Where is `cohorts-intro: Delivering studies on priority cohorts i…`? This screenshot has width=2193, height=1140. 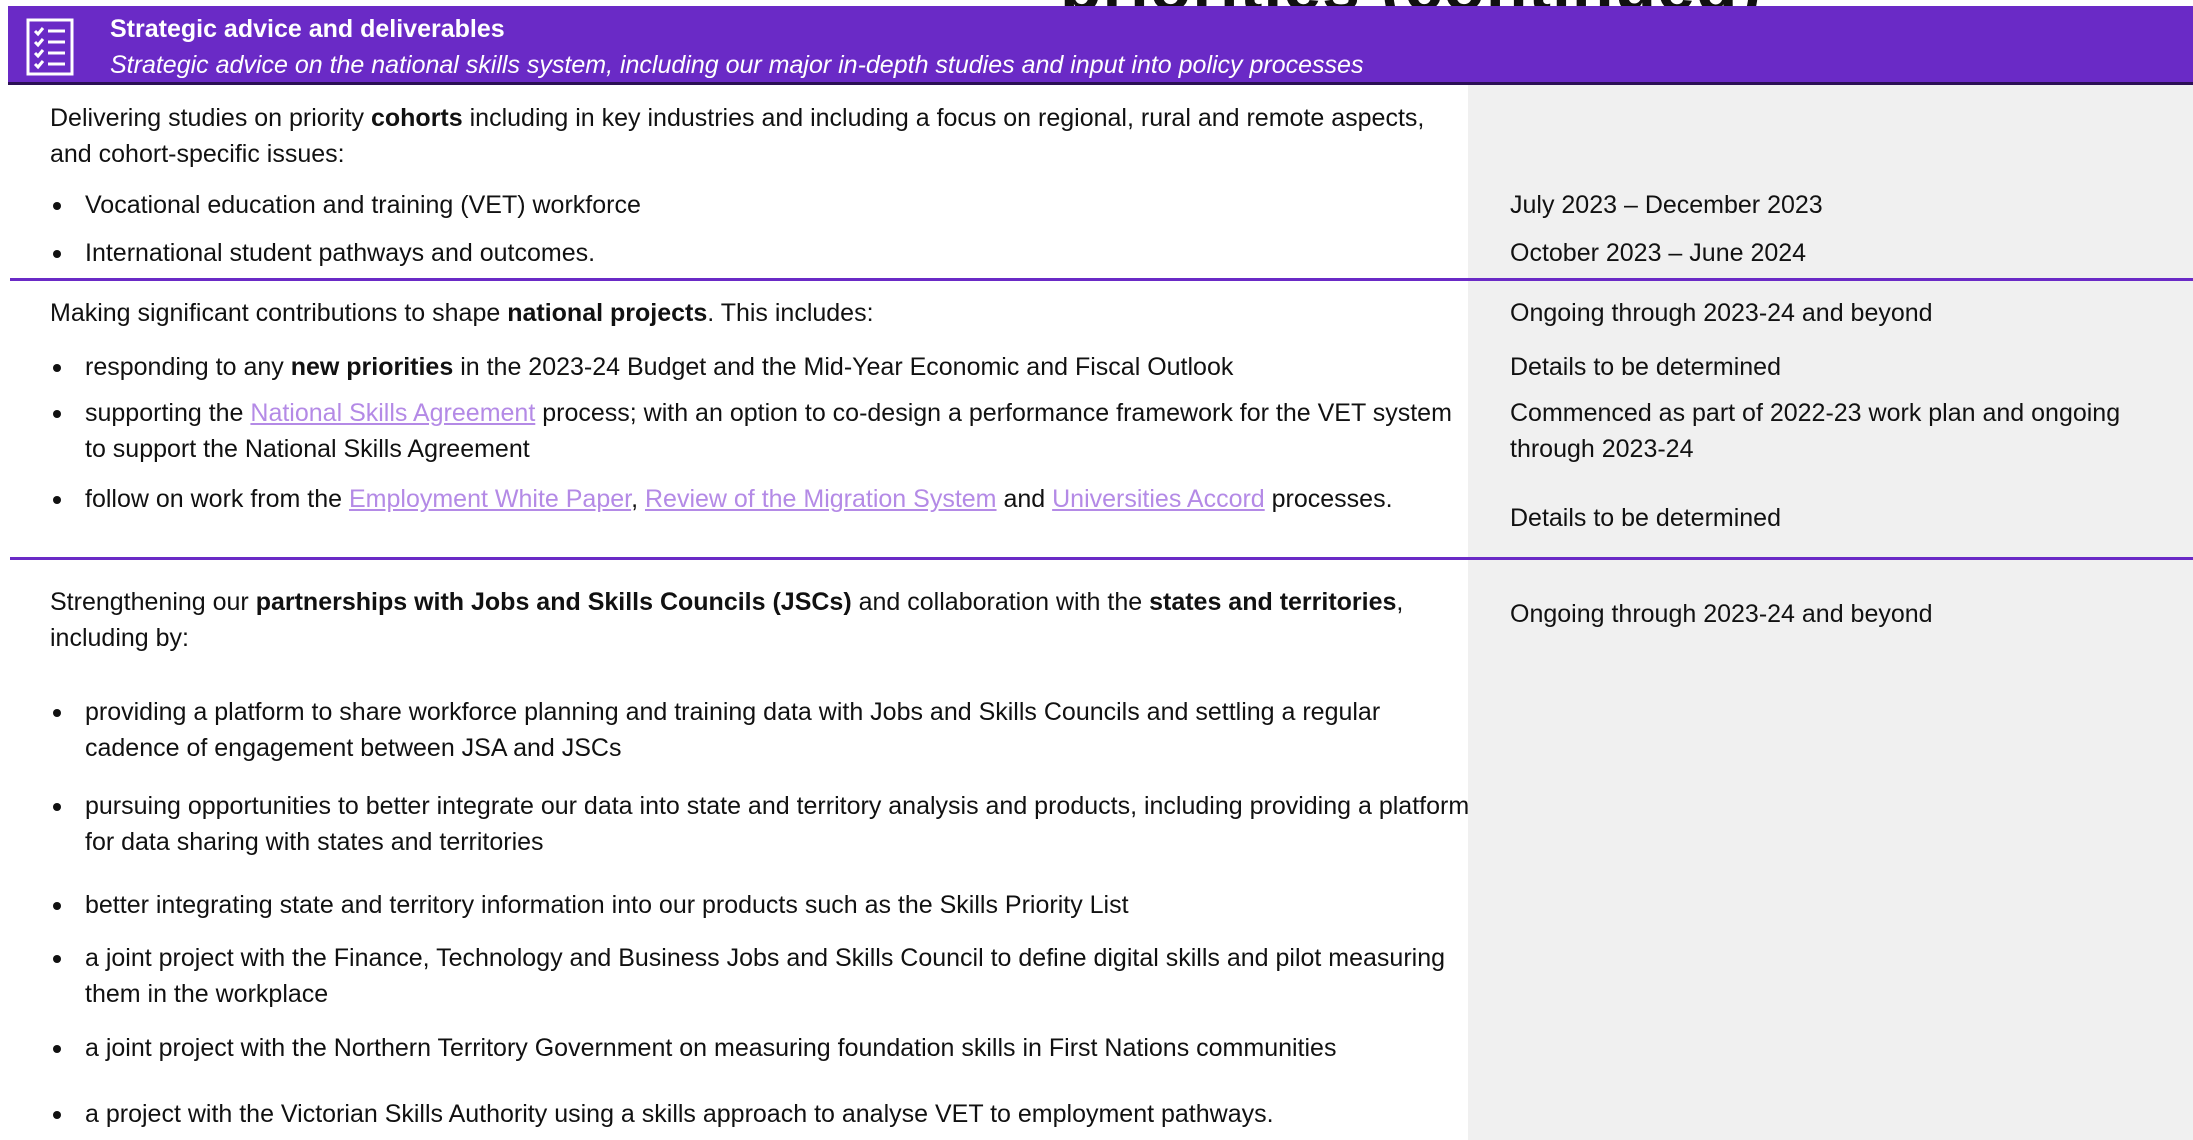 cohorts-intro: Delivering studies on priority cohorts i… is located at coordinates (737, 136).